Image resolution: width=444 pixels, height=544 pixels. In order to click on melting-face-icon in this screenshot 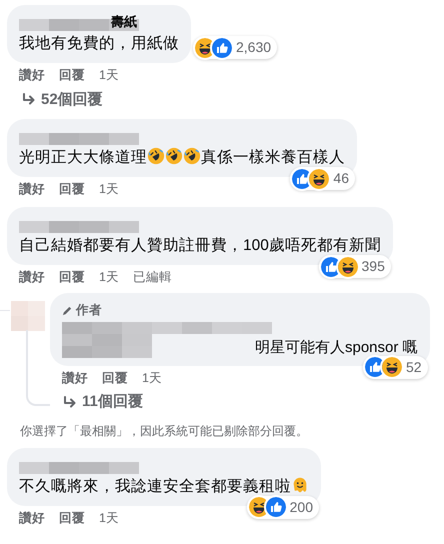, I will do `click(300, 485)`.